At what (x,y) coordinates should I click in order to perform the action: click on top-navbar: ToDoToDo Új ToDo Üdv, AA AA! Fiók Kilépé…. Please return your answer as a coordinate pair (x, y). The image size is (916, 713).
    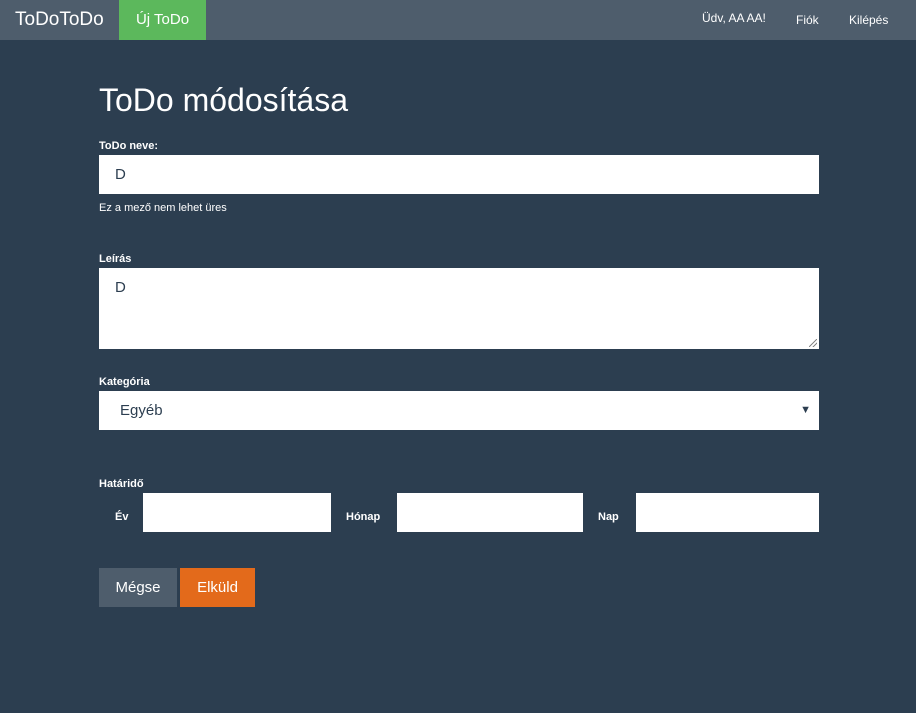
    Looking at the image, I should click on (458, 20).